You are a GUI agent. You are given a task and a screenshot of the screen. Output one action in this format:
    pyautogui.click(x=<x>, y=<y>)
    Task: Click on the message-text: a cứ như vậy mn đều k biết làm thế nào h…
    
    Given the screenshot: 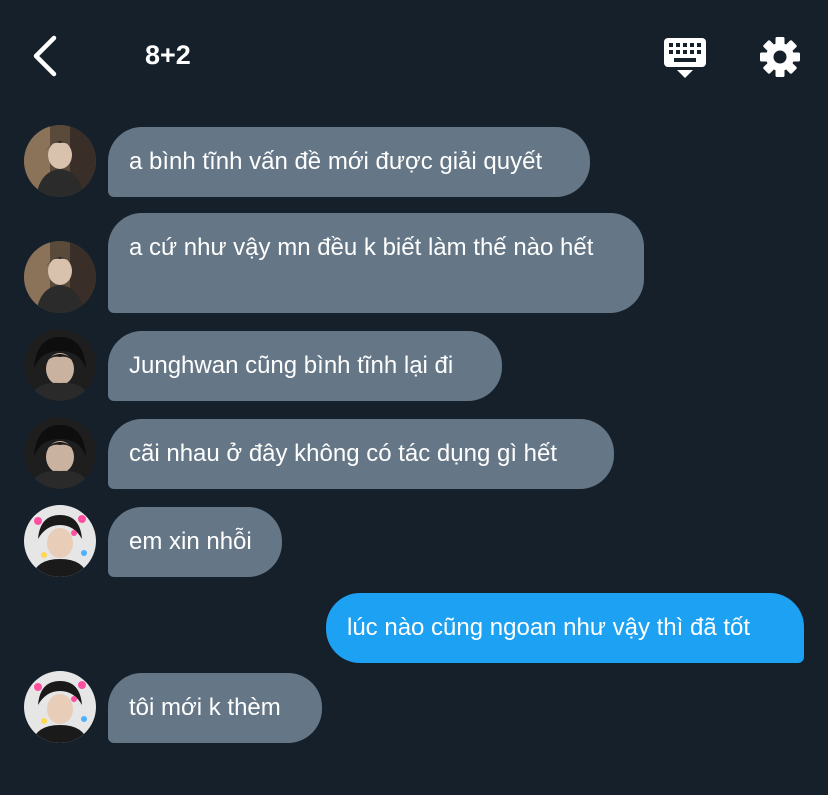 What is the action you would take?
    pyautogui.click(x=361, y=247)
    